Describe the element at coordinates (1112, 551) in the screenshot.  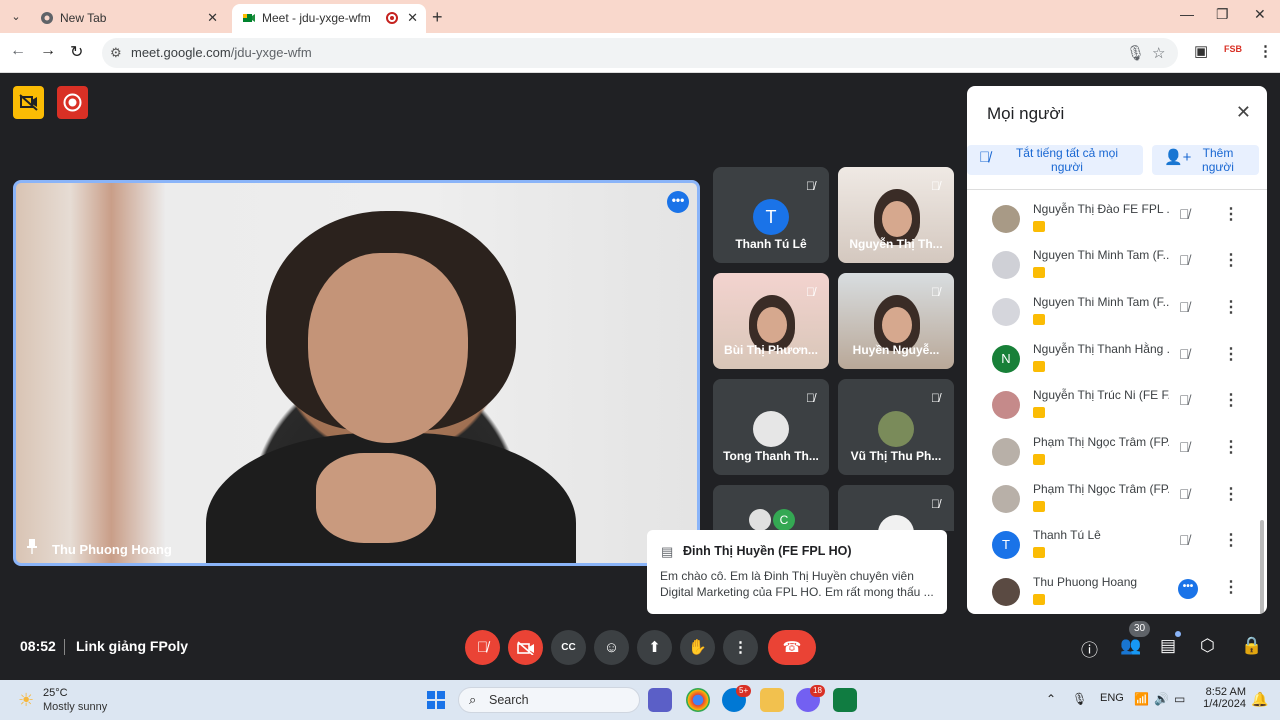
I see `list-item: T Thanh Tú Lê 🎙̸ ⋮` at that location.